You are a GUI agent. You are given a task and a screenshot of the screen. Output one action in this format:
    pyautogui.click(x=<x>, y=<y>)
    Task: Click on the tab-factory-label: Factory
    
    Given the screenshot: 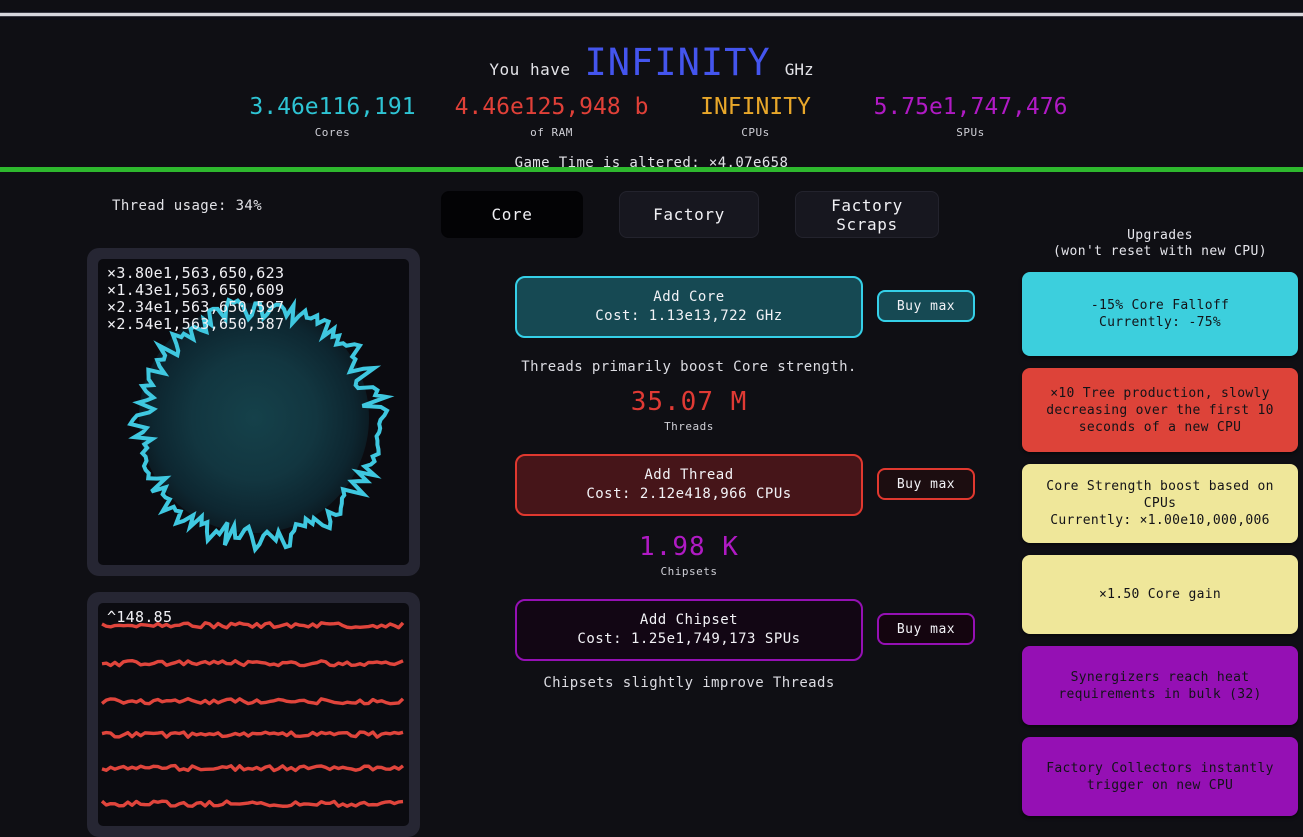 What is the action you would take?
    pyautogui.click(x=689, y=214)
    